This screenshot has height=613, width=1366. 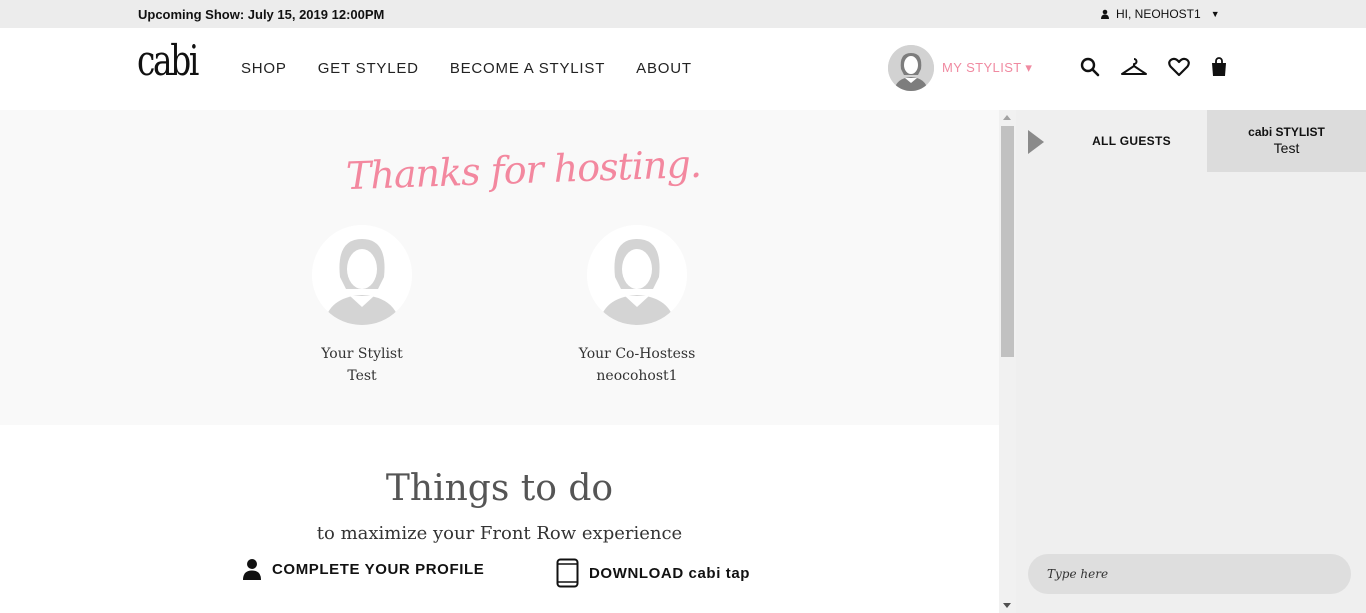 What do you see at coordinates (1131, 141) in the screenshot?
I see `tab-all-guests: ALL GUESTS` at bounding box center [1131, 141].